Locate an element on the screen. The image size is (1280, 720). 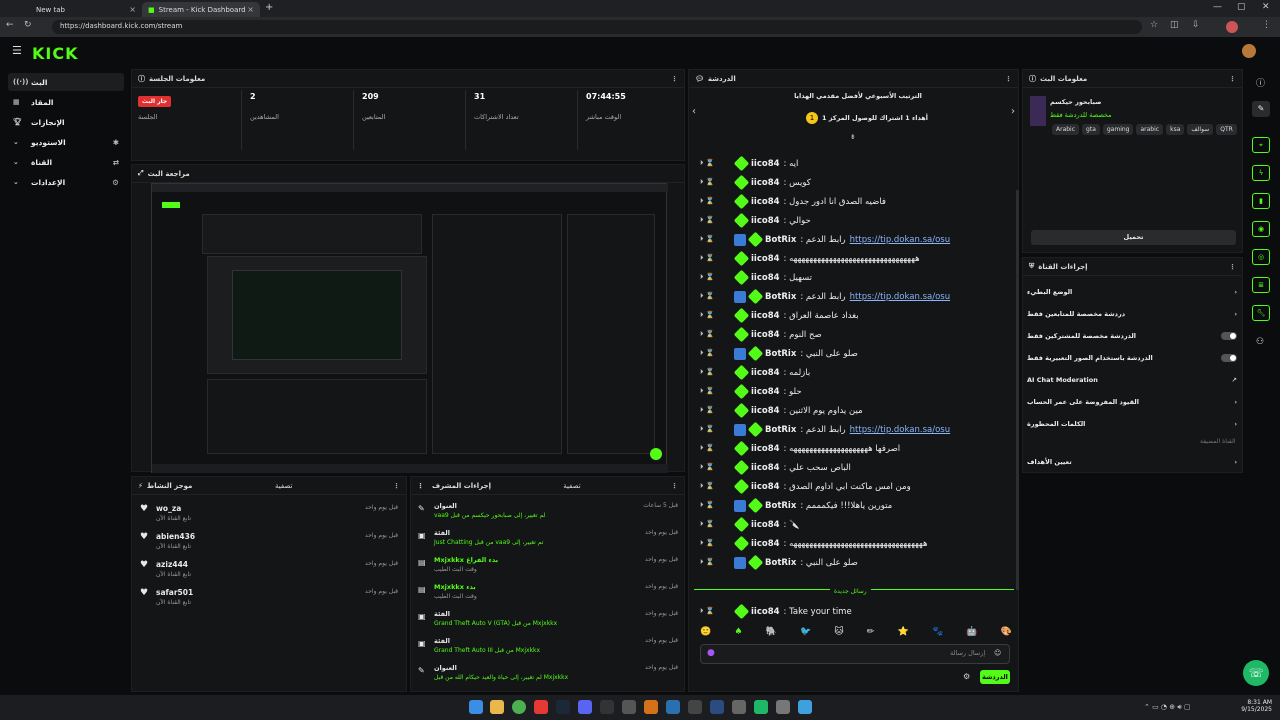
setting-goals: تعيين الأهداف › is located at coordinates (1132, 462).